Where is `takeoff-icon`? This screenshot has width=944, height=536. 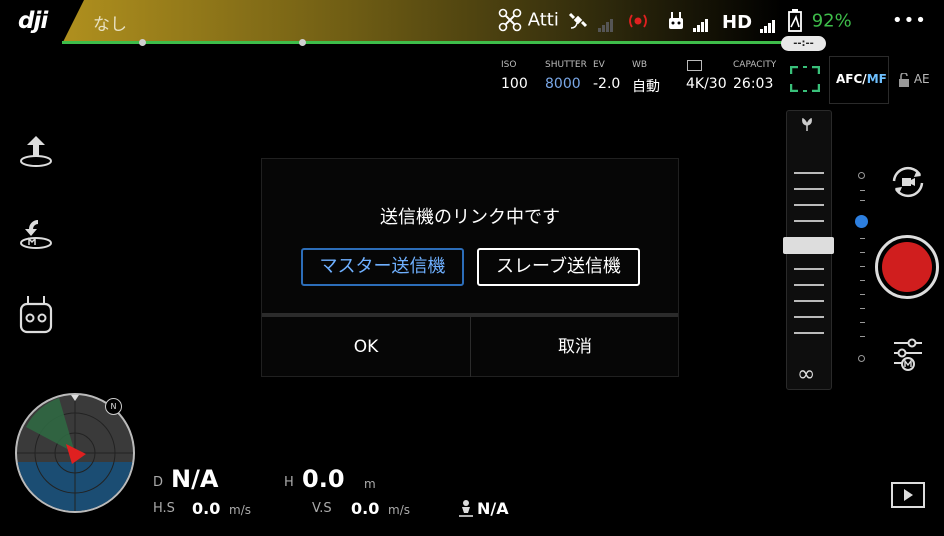 takeoff-icon is located at coordinates (36, 152).